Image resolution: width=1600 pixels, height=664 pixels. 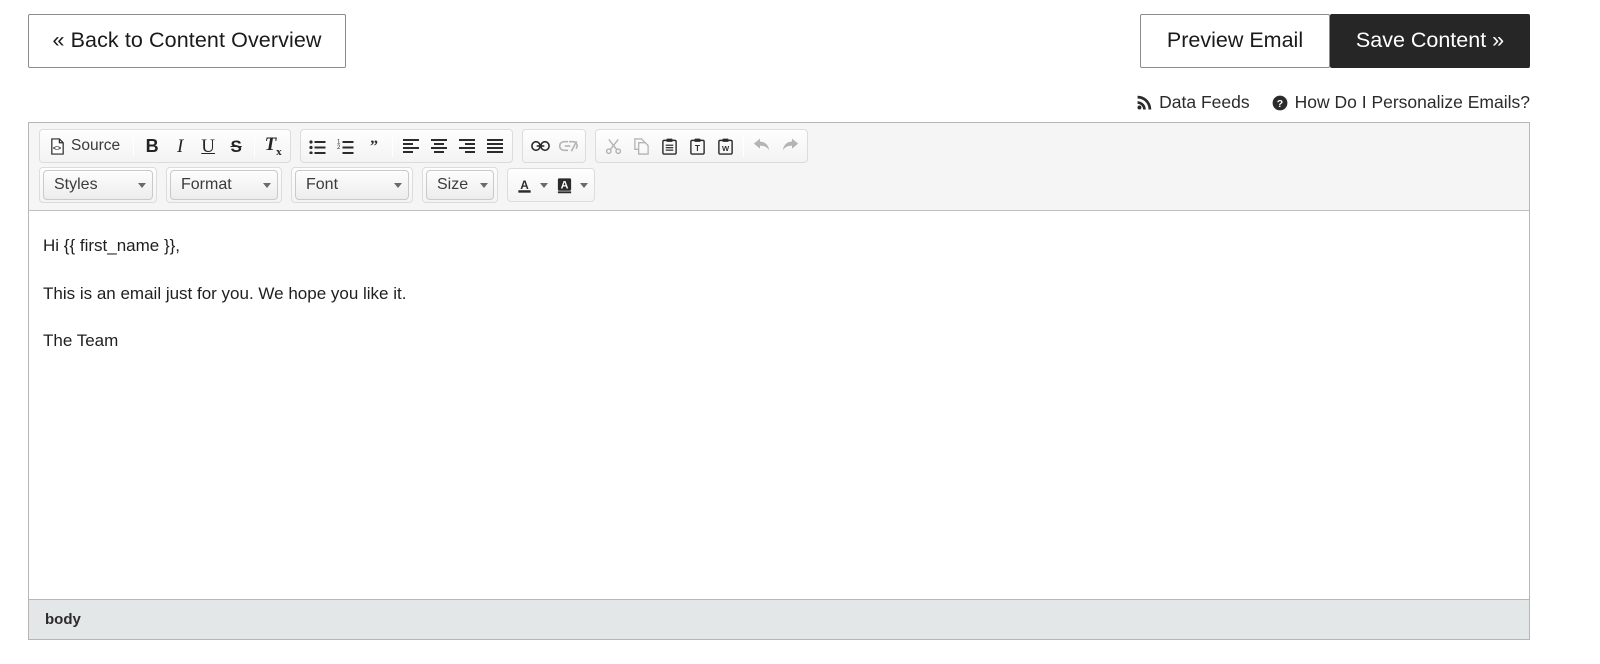 I want to click on copy-icon, so click(x=641, y=146).